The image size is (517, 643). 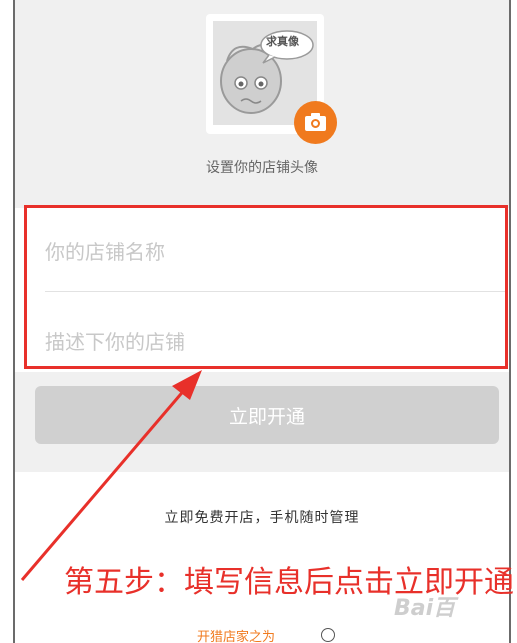 I want to click on shop-name-input, so click(x=265, y=252).